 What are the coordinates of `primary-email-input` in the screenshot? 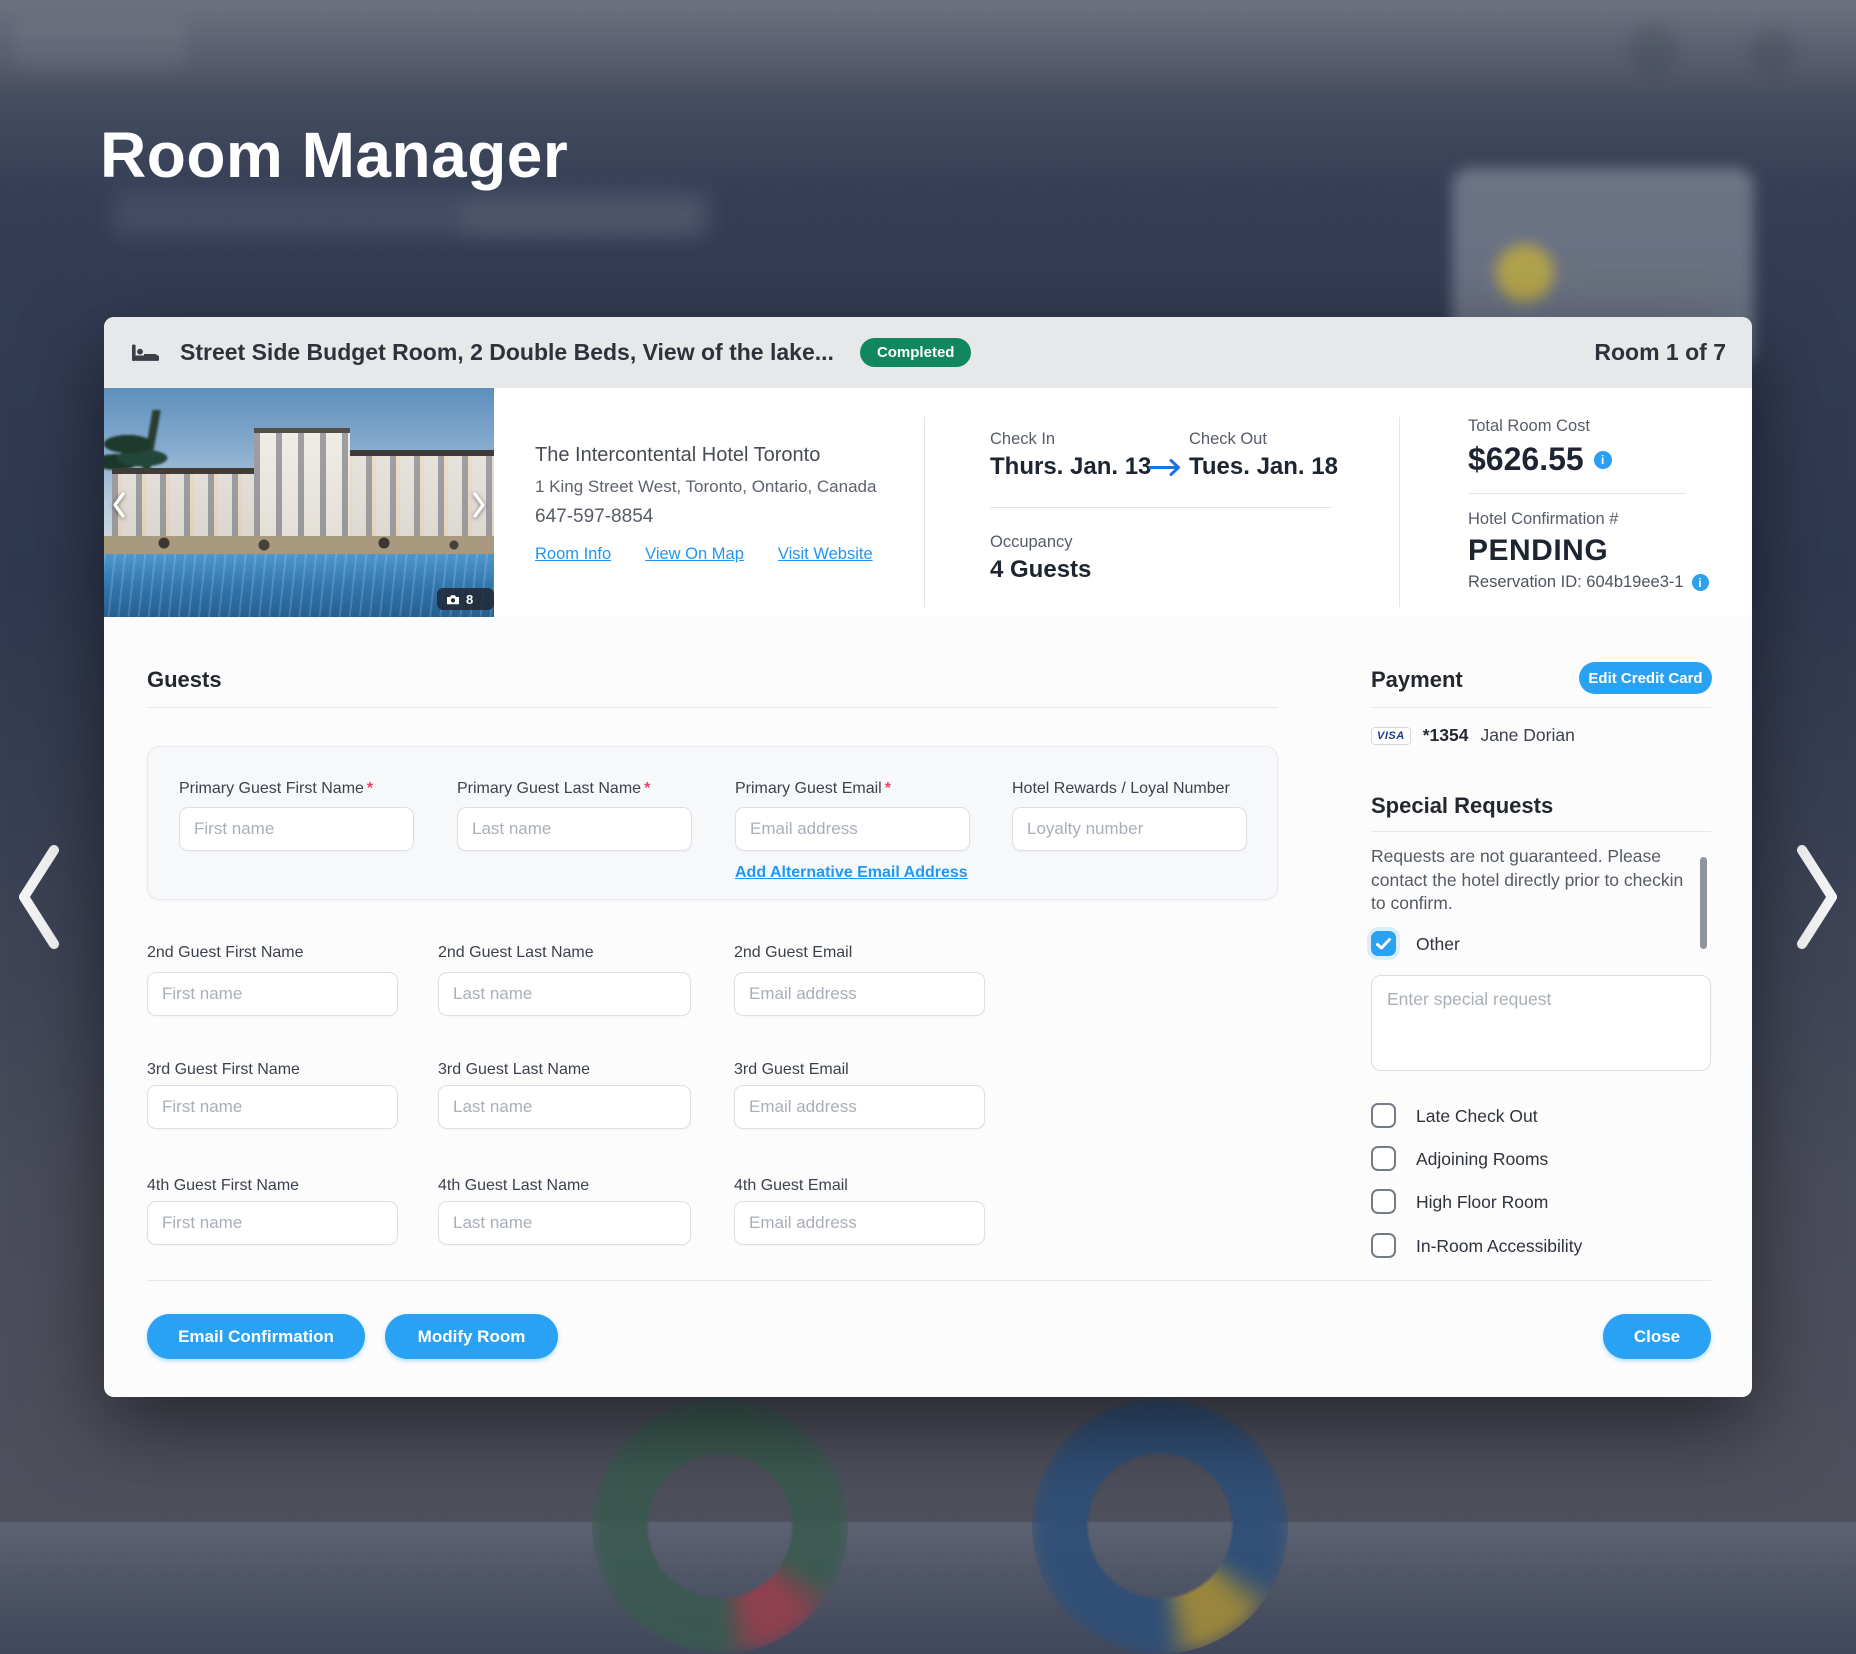 It's located at (852, 829).